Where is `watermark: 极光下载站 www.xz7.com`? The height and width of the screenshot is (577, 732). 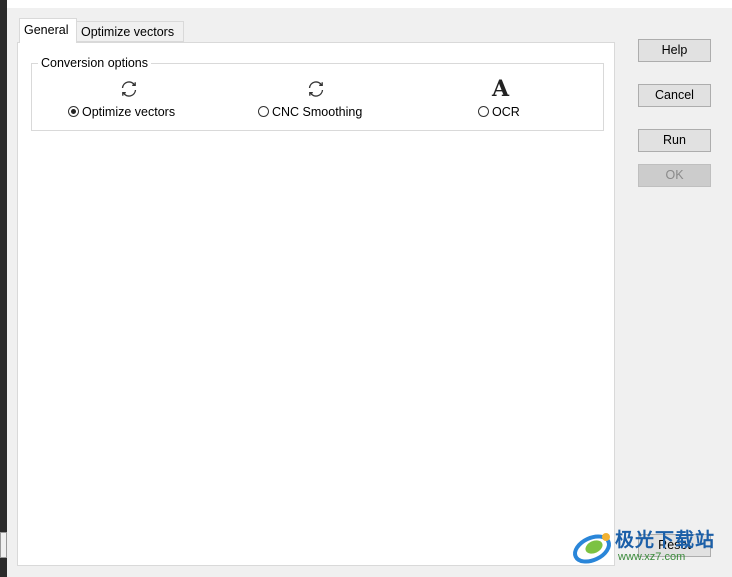 watermark: 极光下载站 www.xz7.com is located at coordinates (650, 547).